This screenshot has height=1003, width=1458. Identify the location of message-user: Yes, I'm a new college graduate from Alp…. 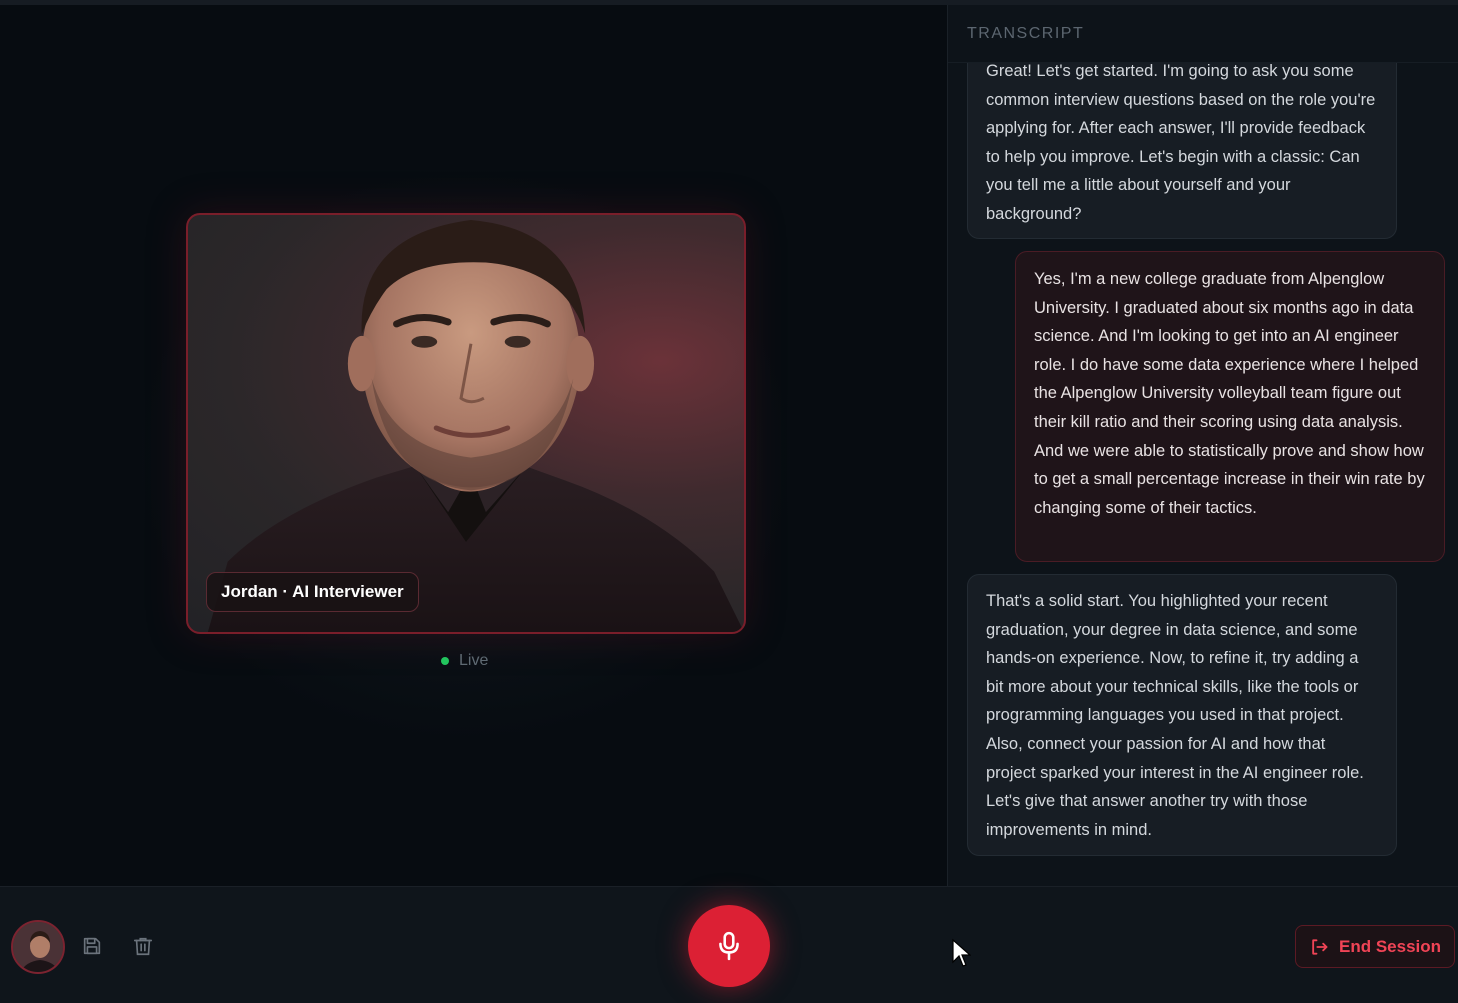
(1230, 406).